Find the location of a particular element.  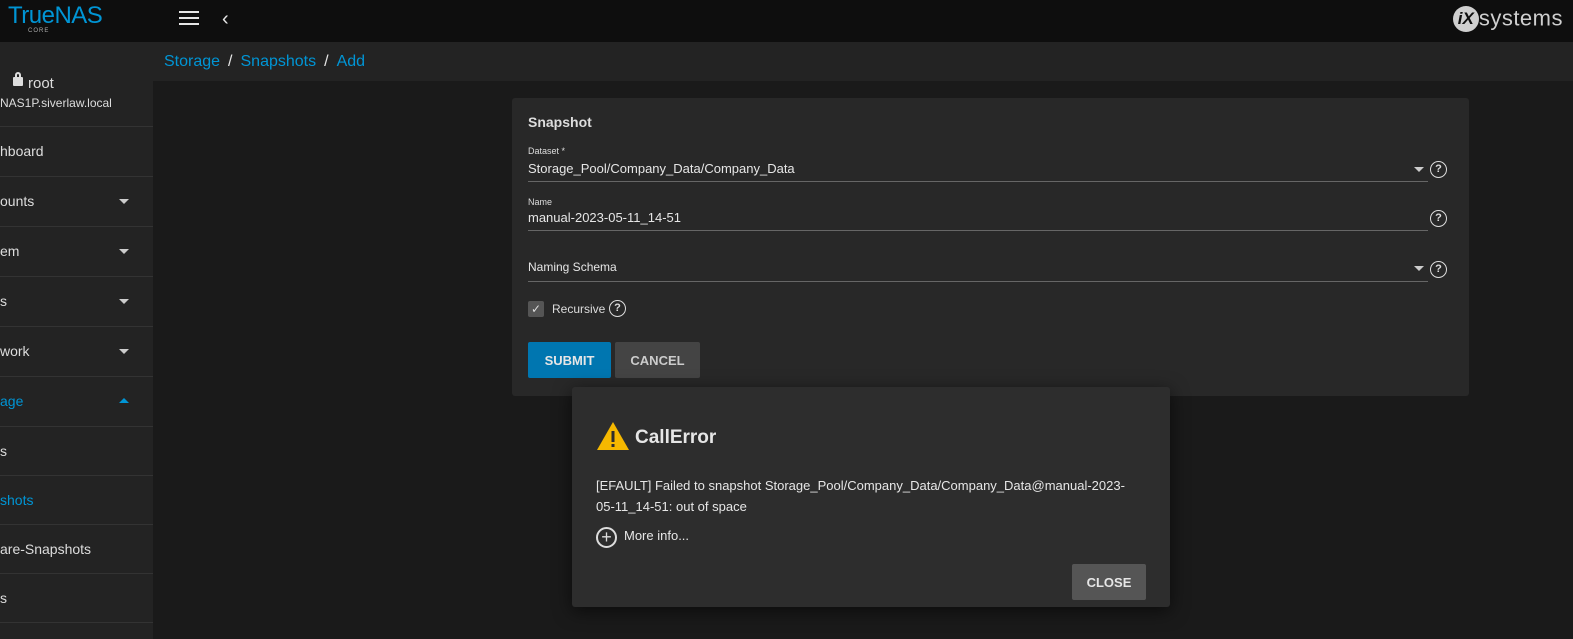

sidebar-subitem-pools: s is located at coordinates (76, 451).